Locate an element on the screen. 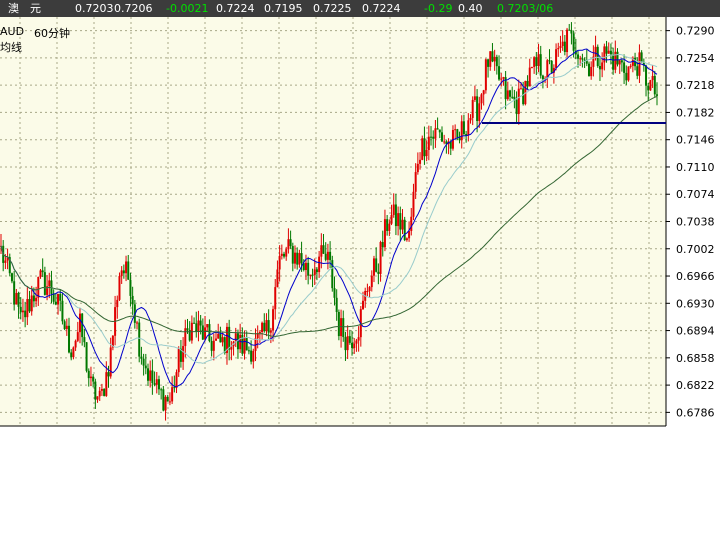 Image resolution: width=720 pixels, height=550 pixels. y-axis-tick-label: 0.7002 is located at coordinates (695, 249).